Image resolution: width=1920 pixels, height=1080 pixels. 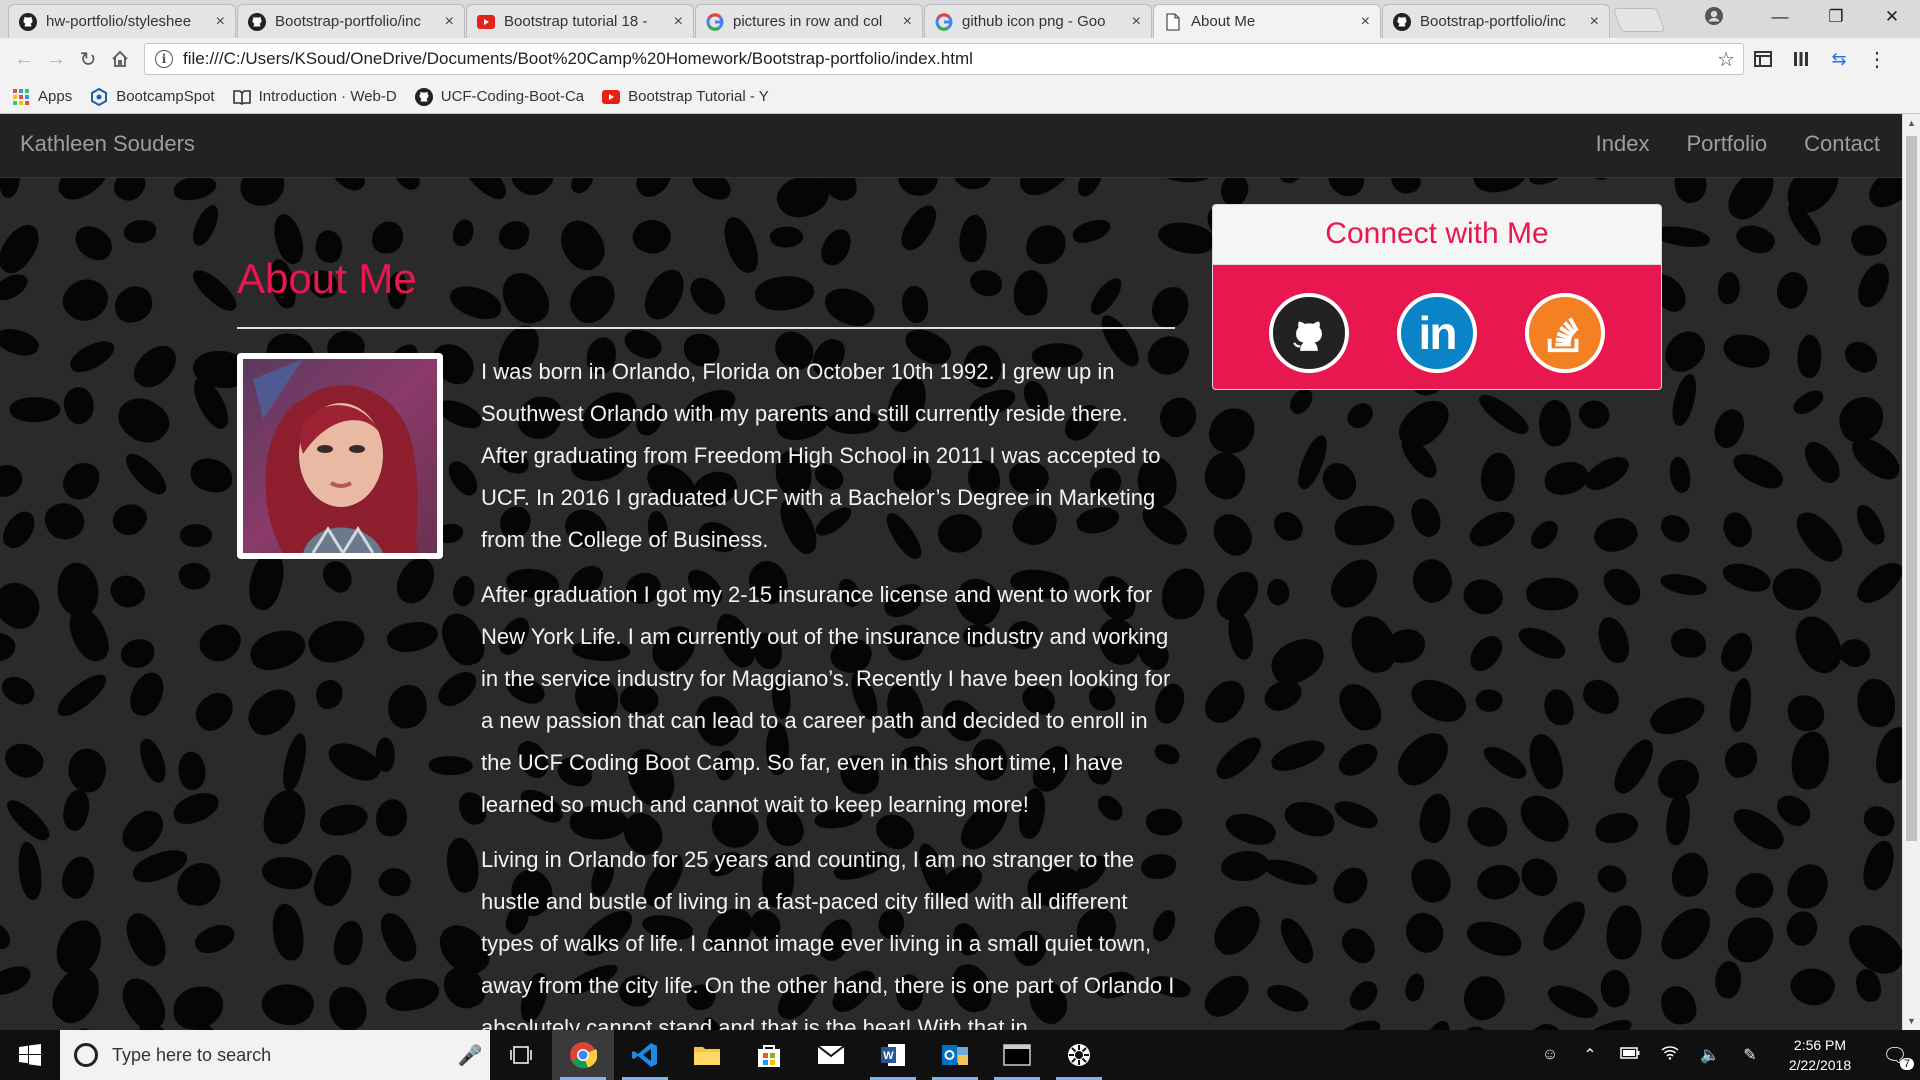 I want to click on windows-start-icon, so click(x=30, y=1055).